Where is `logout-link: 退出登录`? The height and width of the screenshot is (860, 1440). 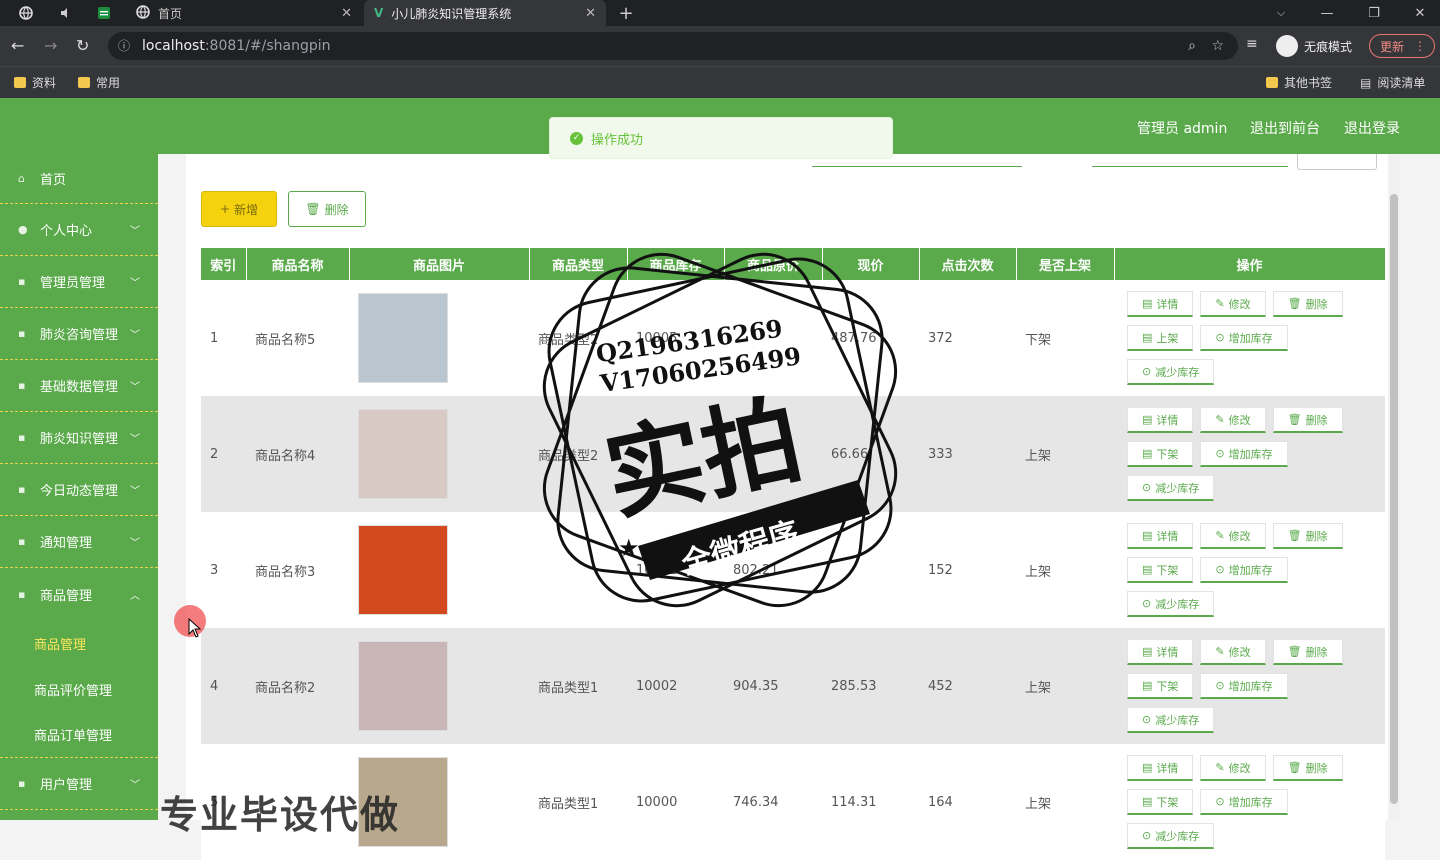
logout-link: 退出登录 is located at coordinates (1372, 128).